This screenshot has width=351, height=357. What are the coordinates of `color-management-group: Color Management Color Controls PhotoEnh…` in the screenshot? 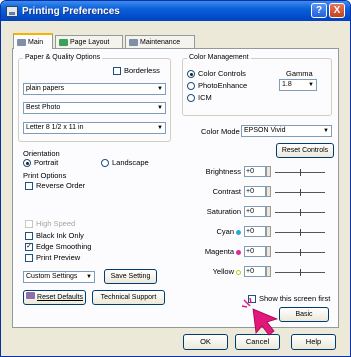 It's located at (257, 85).